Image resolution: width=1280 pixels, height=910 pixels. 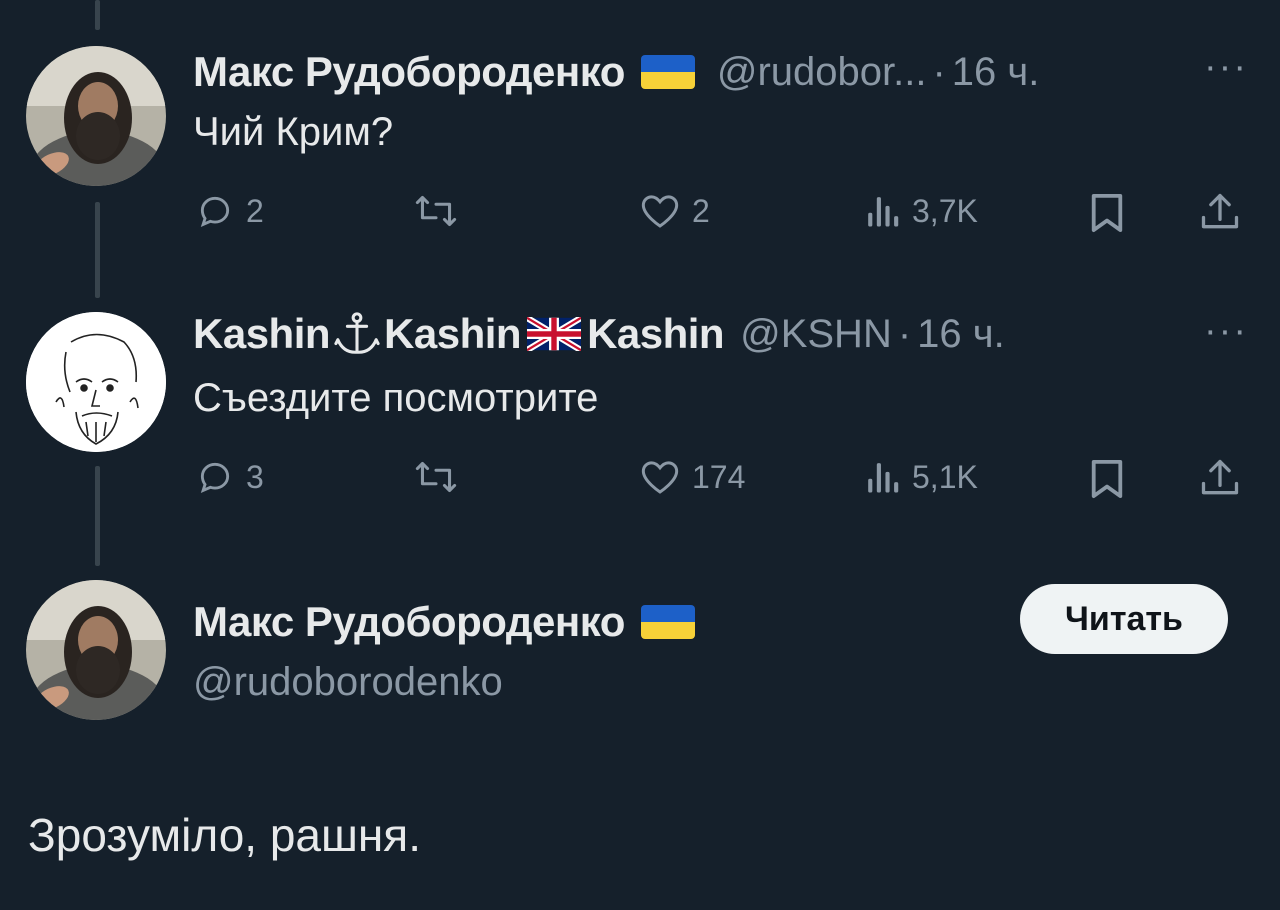 What do you see at coordinates (945, 210) in the screenshot?
I see `views-count: 3,7K` at bounding box center [945, 210].